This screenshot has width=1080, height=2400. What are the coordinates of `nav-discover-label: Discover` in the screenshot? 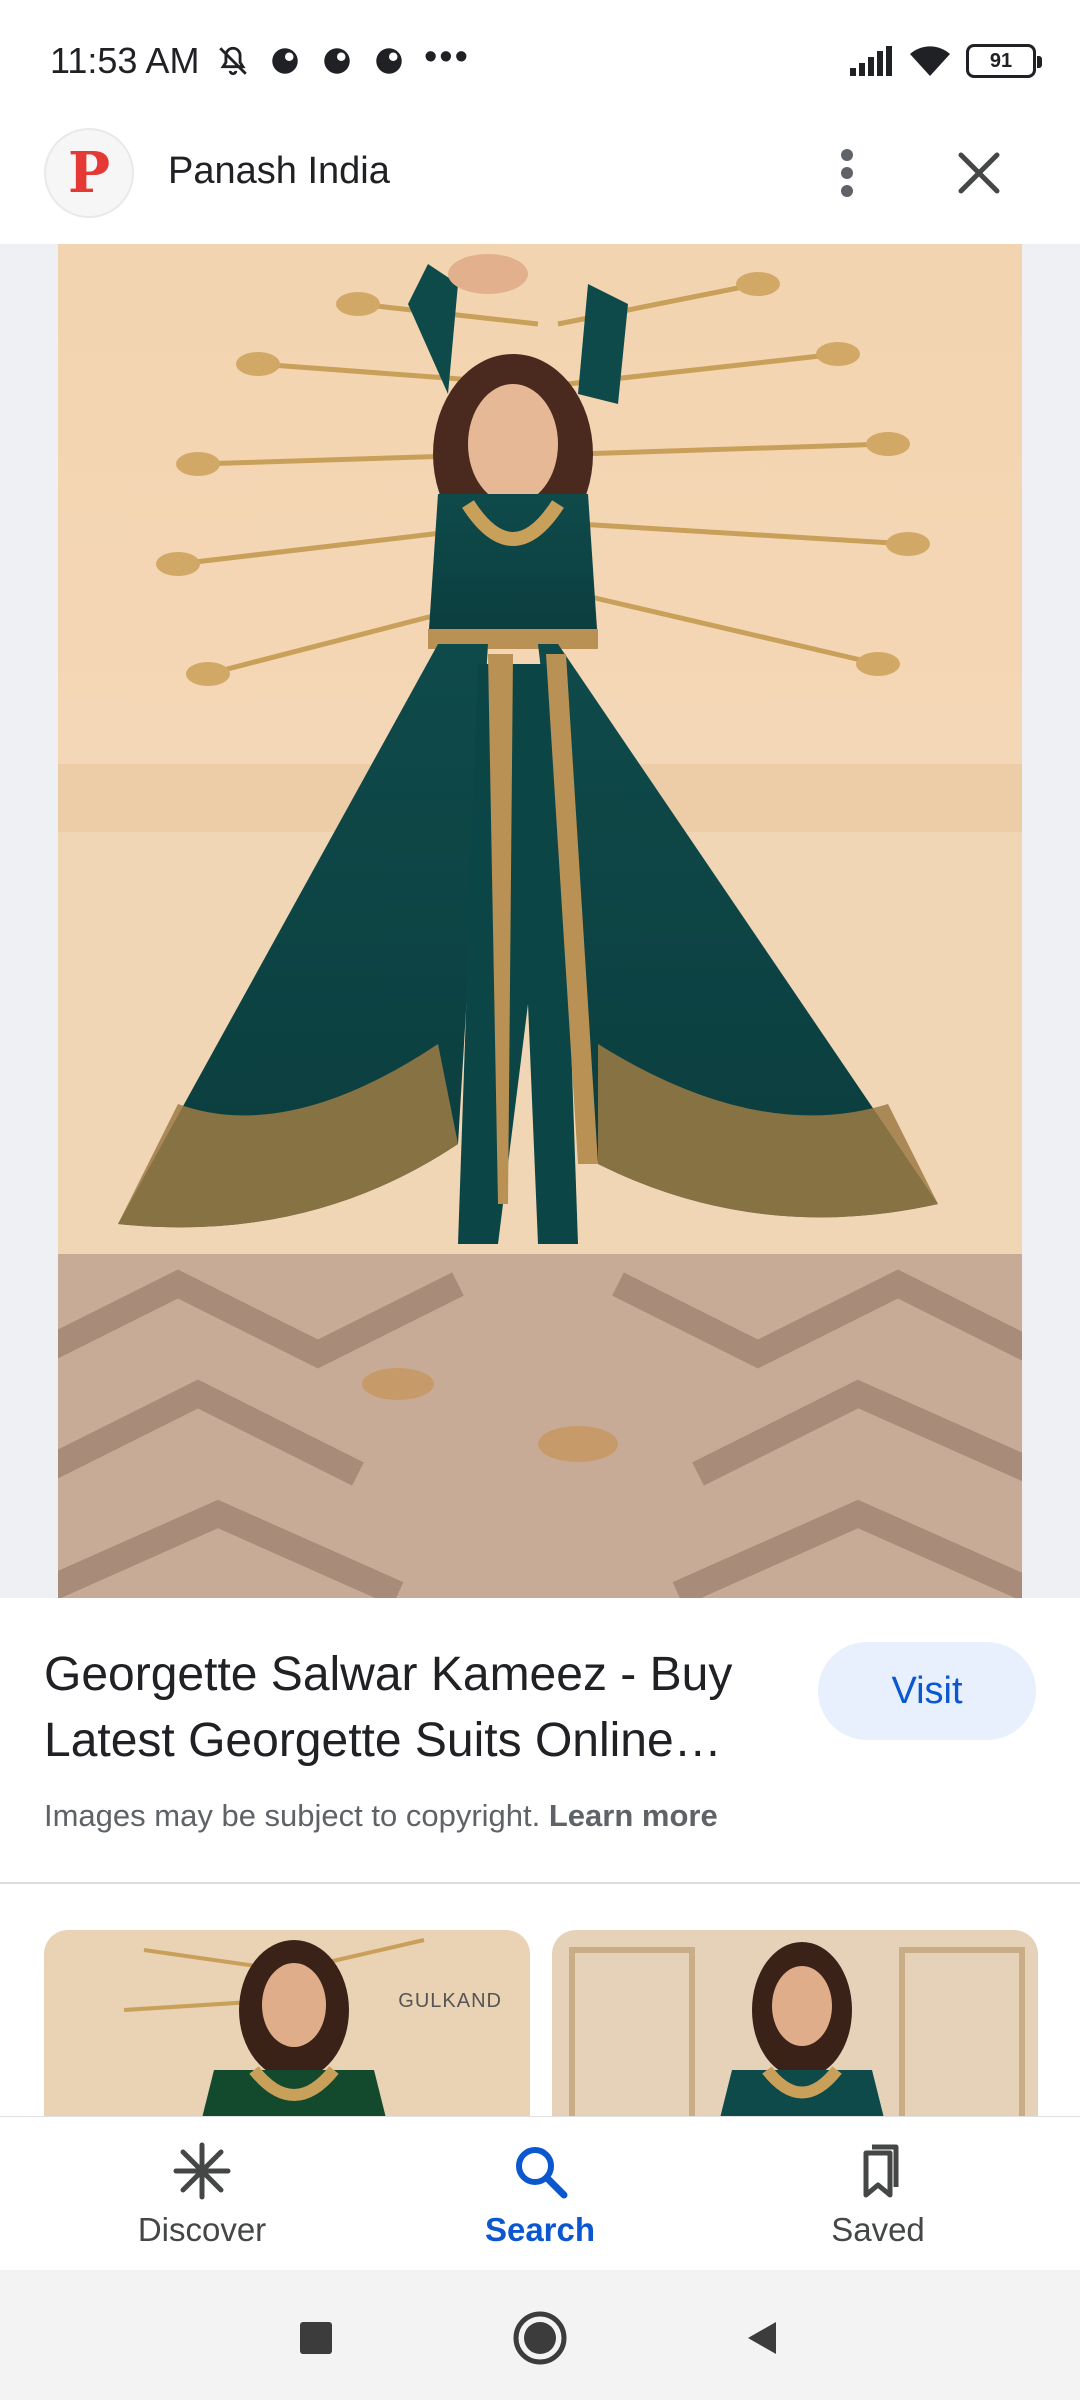 It's located at (202, 2229).